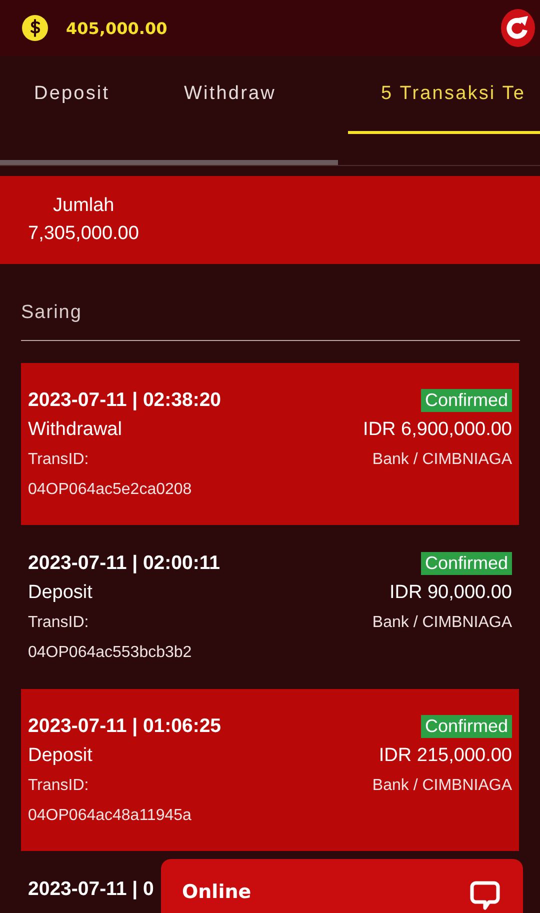 Image resolution: width=540 pixels, height=913 pixels. Describe the element at coordinates (266, 108) in the screenshot. I see `tab: Withdraw` at that location.